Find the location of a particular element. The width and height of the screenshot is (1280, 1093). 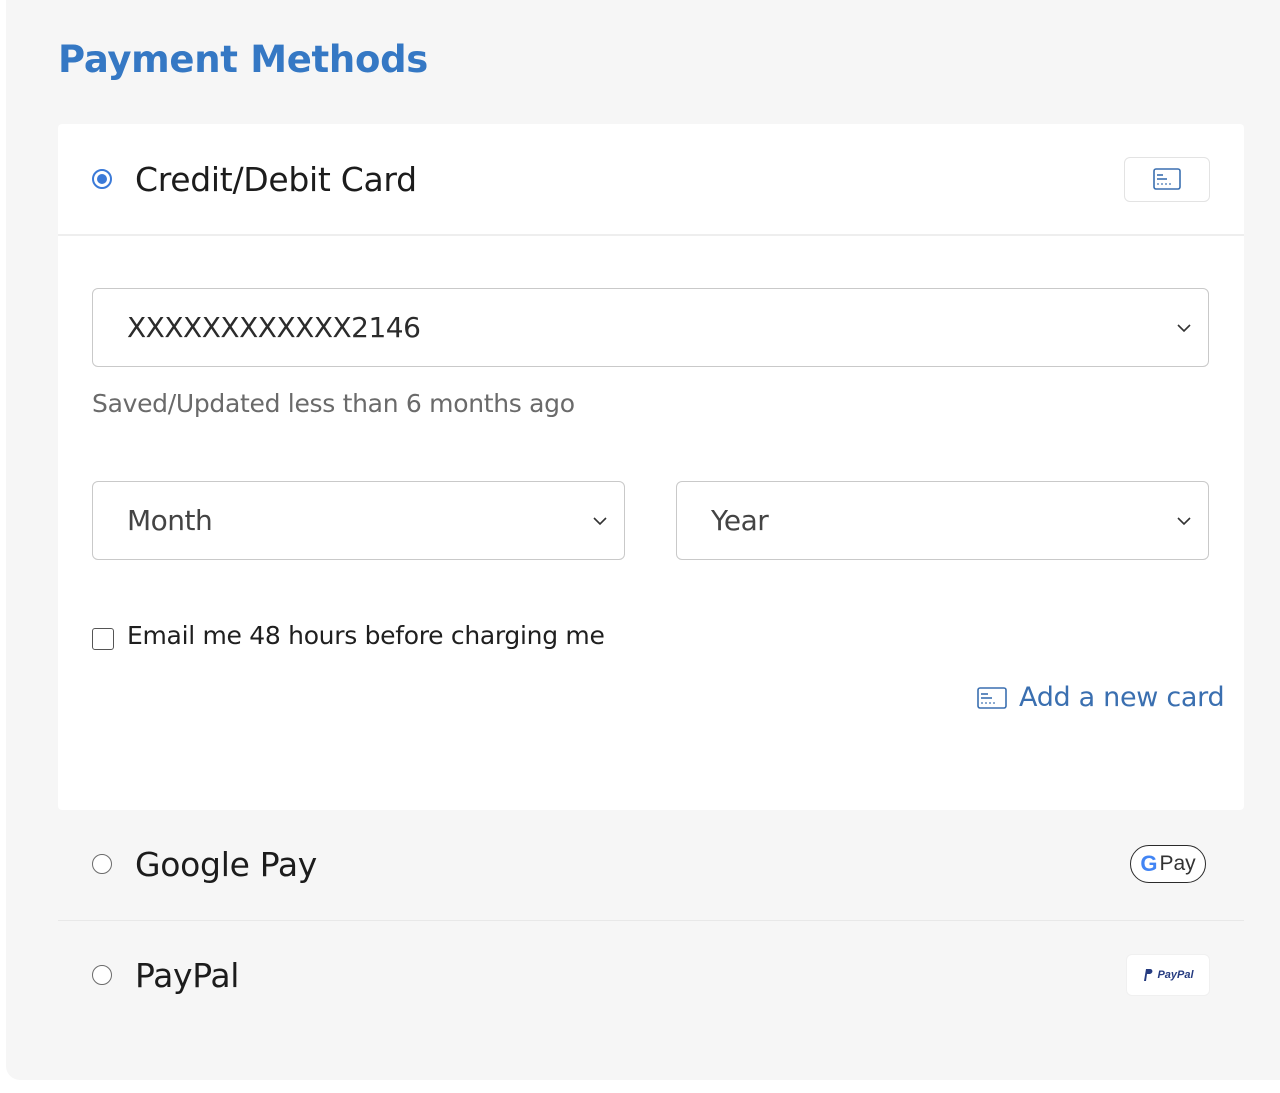

paypal-label: PayPal is located at coordinates (187, 975).